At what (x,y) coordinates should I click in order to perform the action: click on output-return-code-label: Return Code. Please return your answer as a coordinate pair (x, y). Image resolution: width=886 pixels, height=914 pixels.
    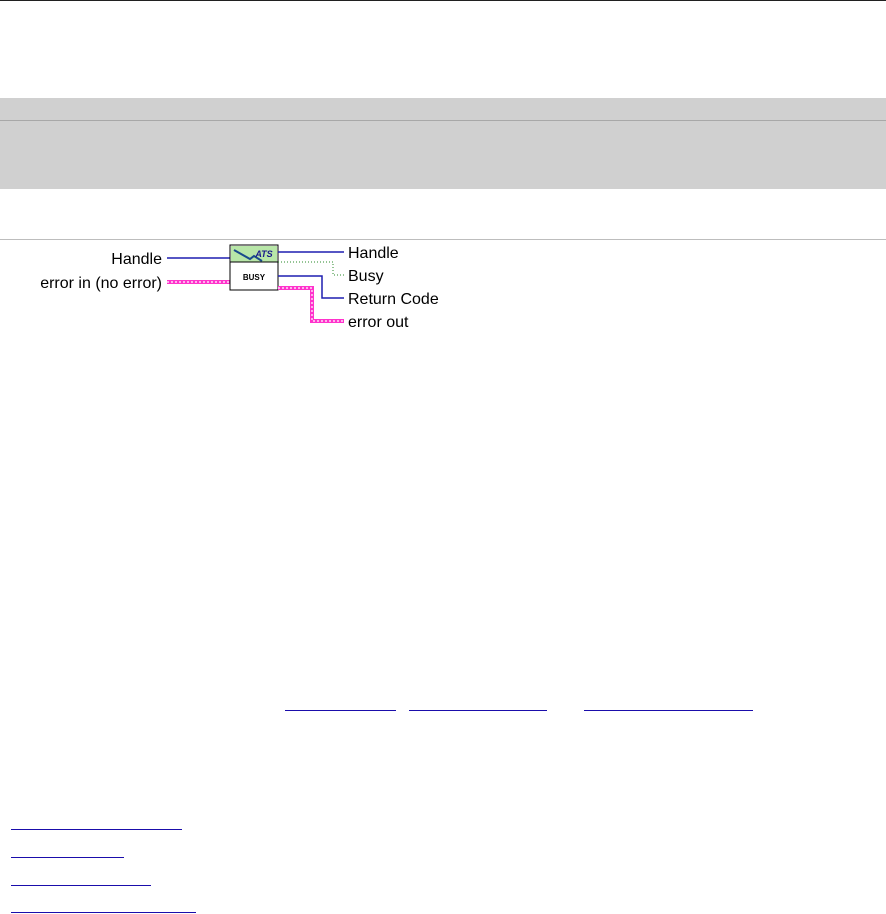
    Looking at the image, I should click on (393, 299).